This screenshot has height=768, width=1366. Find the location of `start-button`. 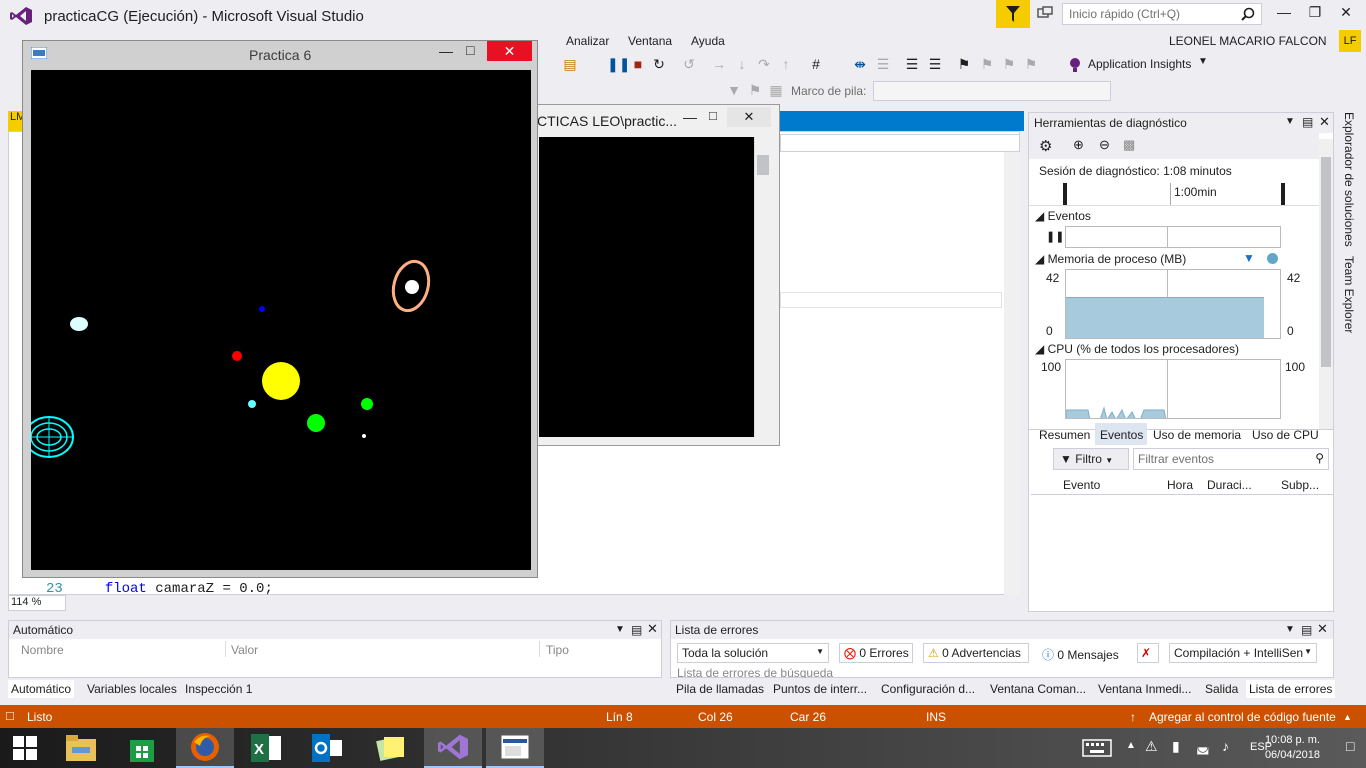

start-button is located at coordinates (25, 748).